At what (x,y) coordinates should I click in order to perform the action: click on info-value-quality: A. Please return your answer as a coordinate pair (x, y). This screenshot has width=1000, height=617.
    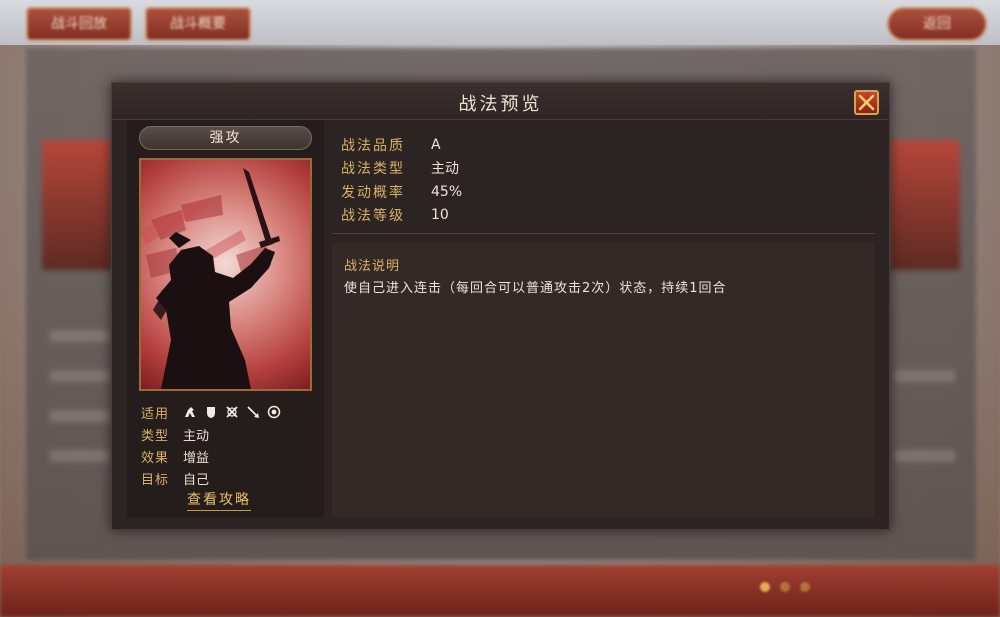
    Looking at the image, I should click on (436, 144).